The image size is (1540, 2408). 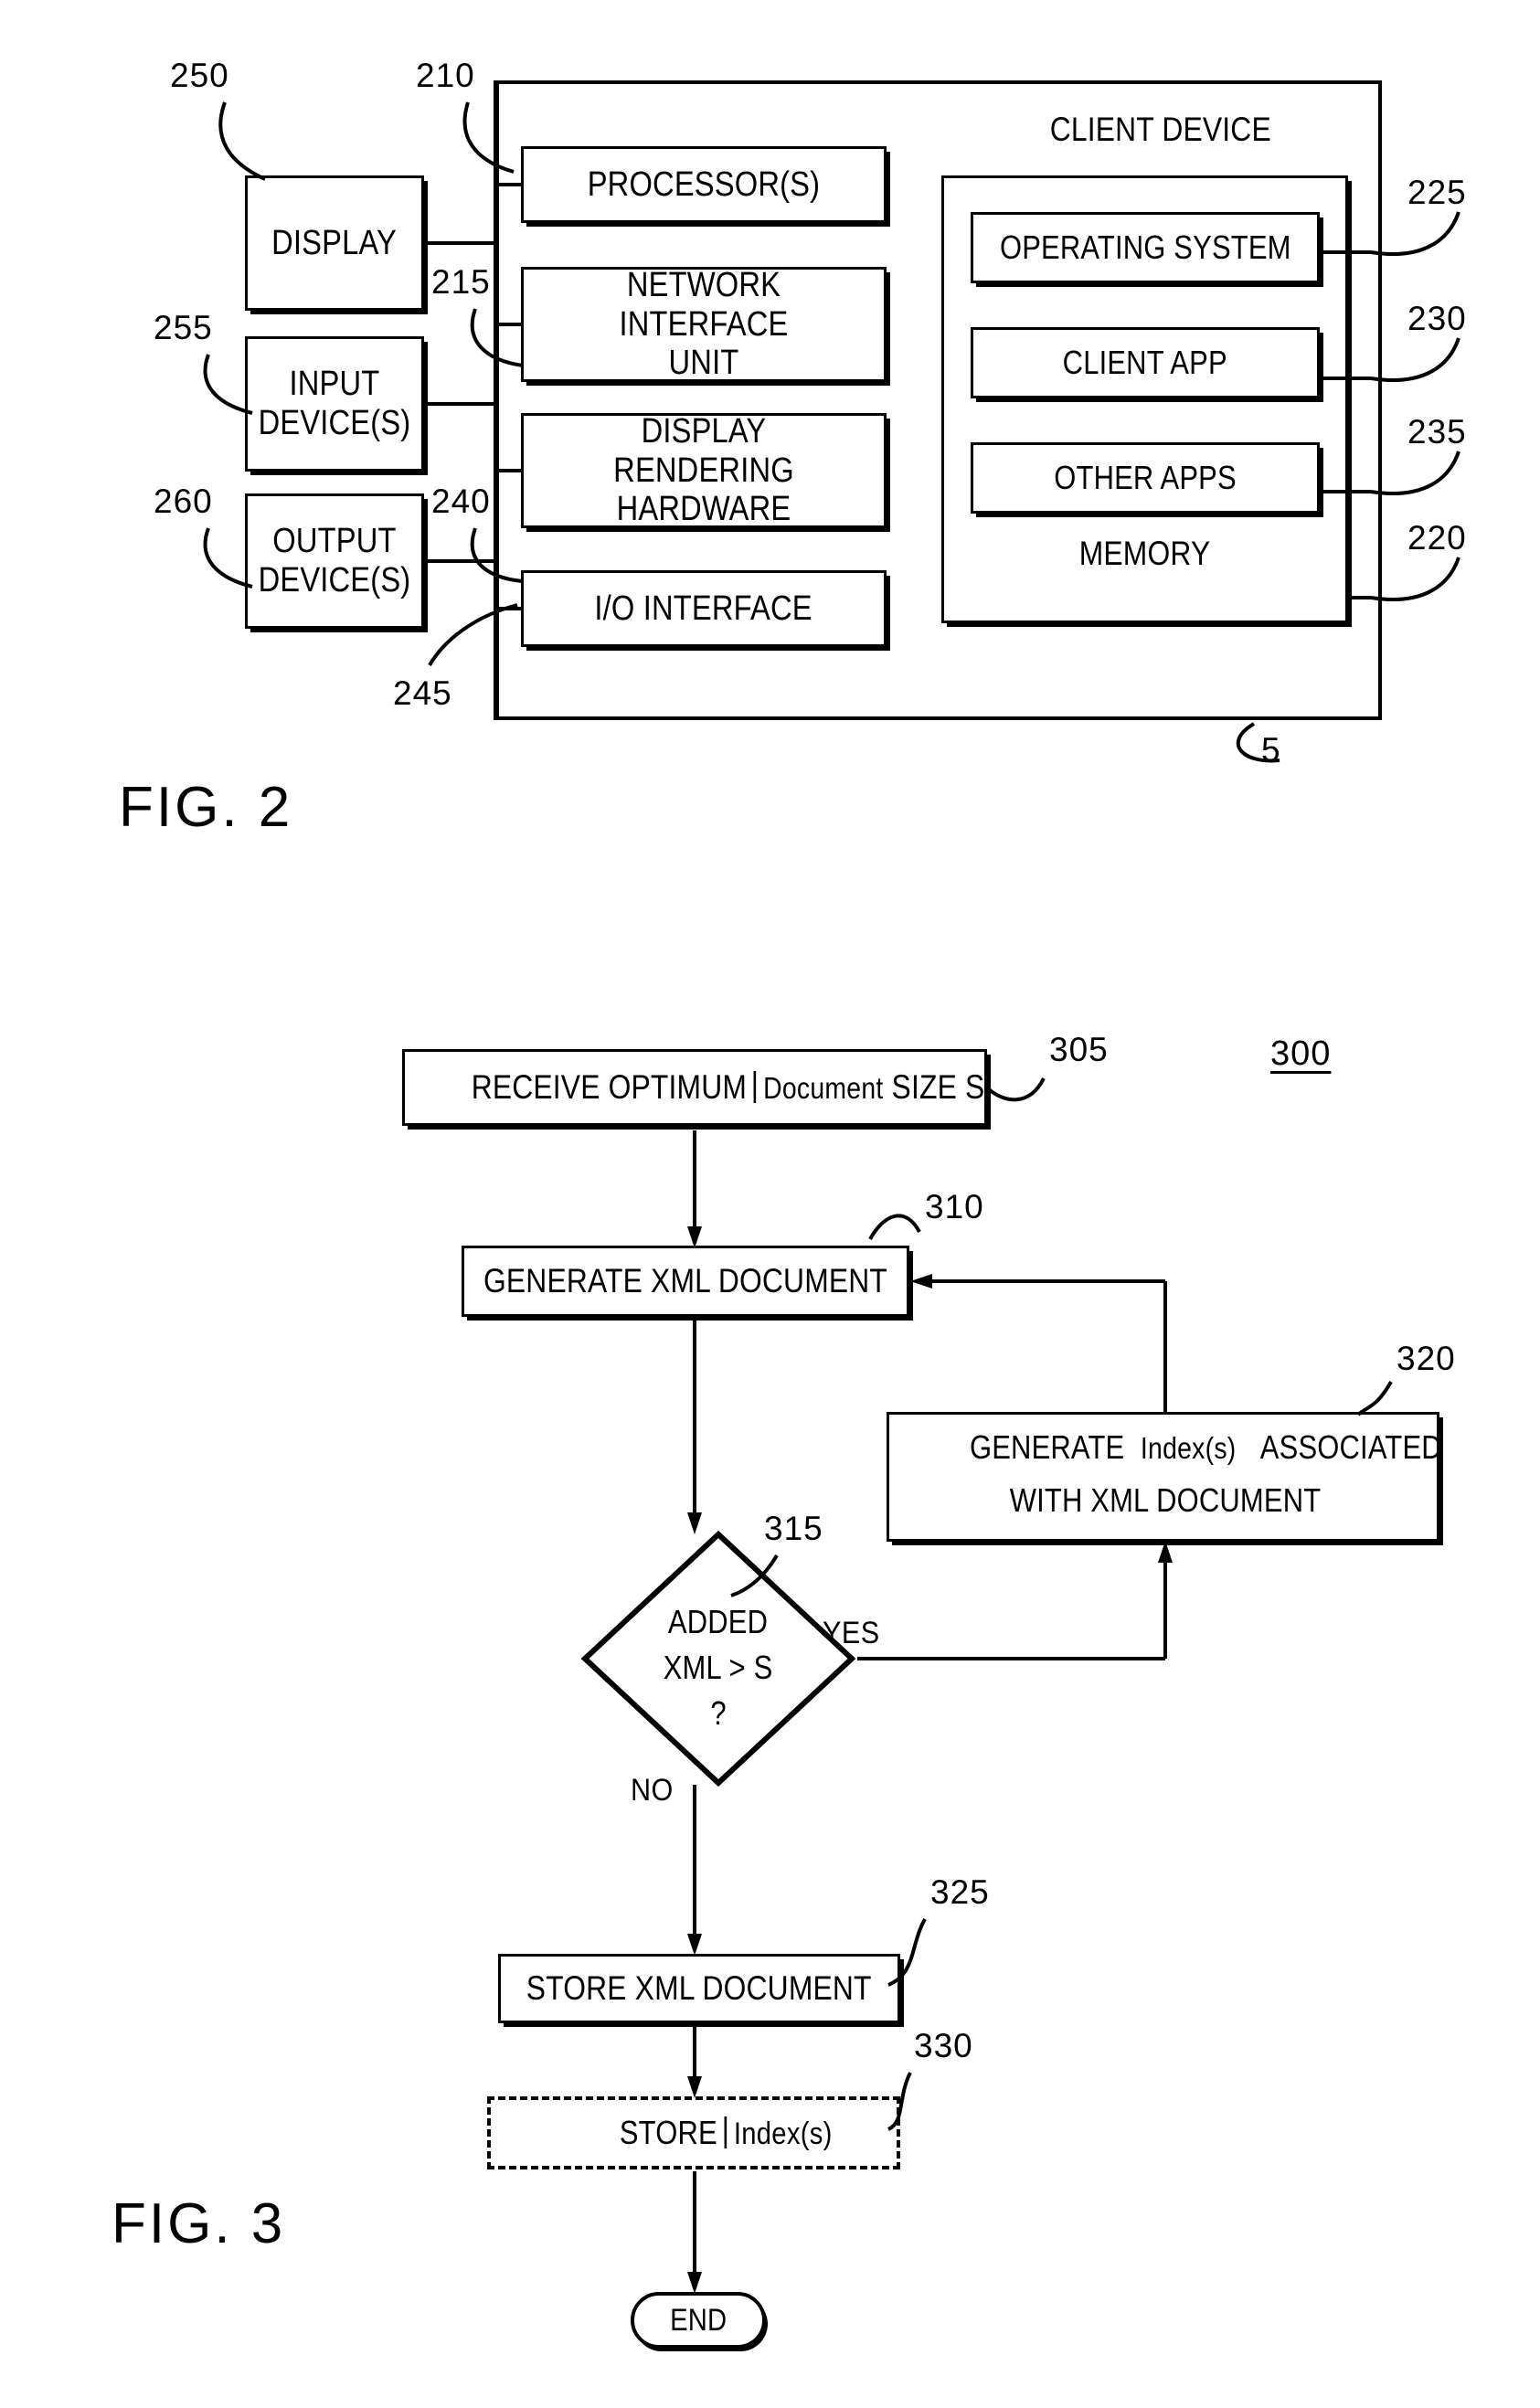 What do you see at coordinates (1437, 538) in the screenshot?
I see `ref-220: 220` at bounding box center [1437, 538].